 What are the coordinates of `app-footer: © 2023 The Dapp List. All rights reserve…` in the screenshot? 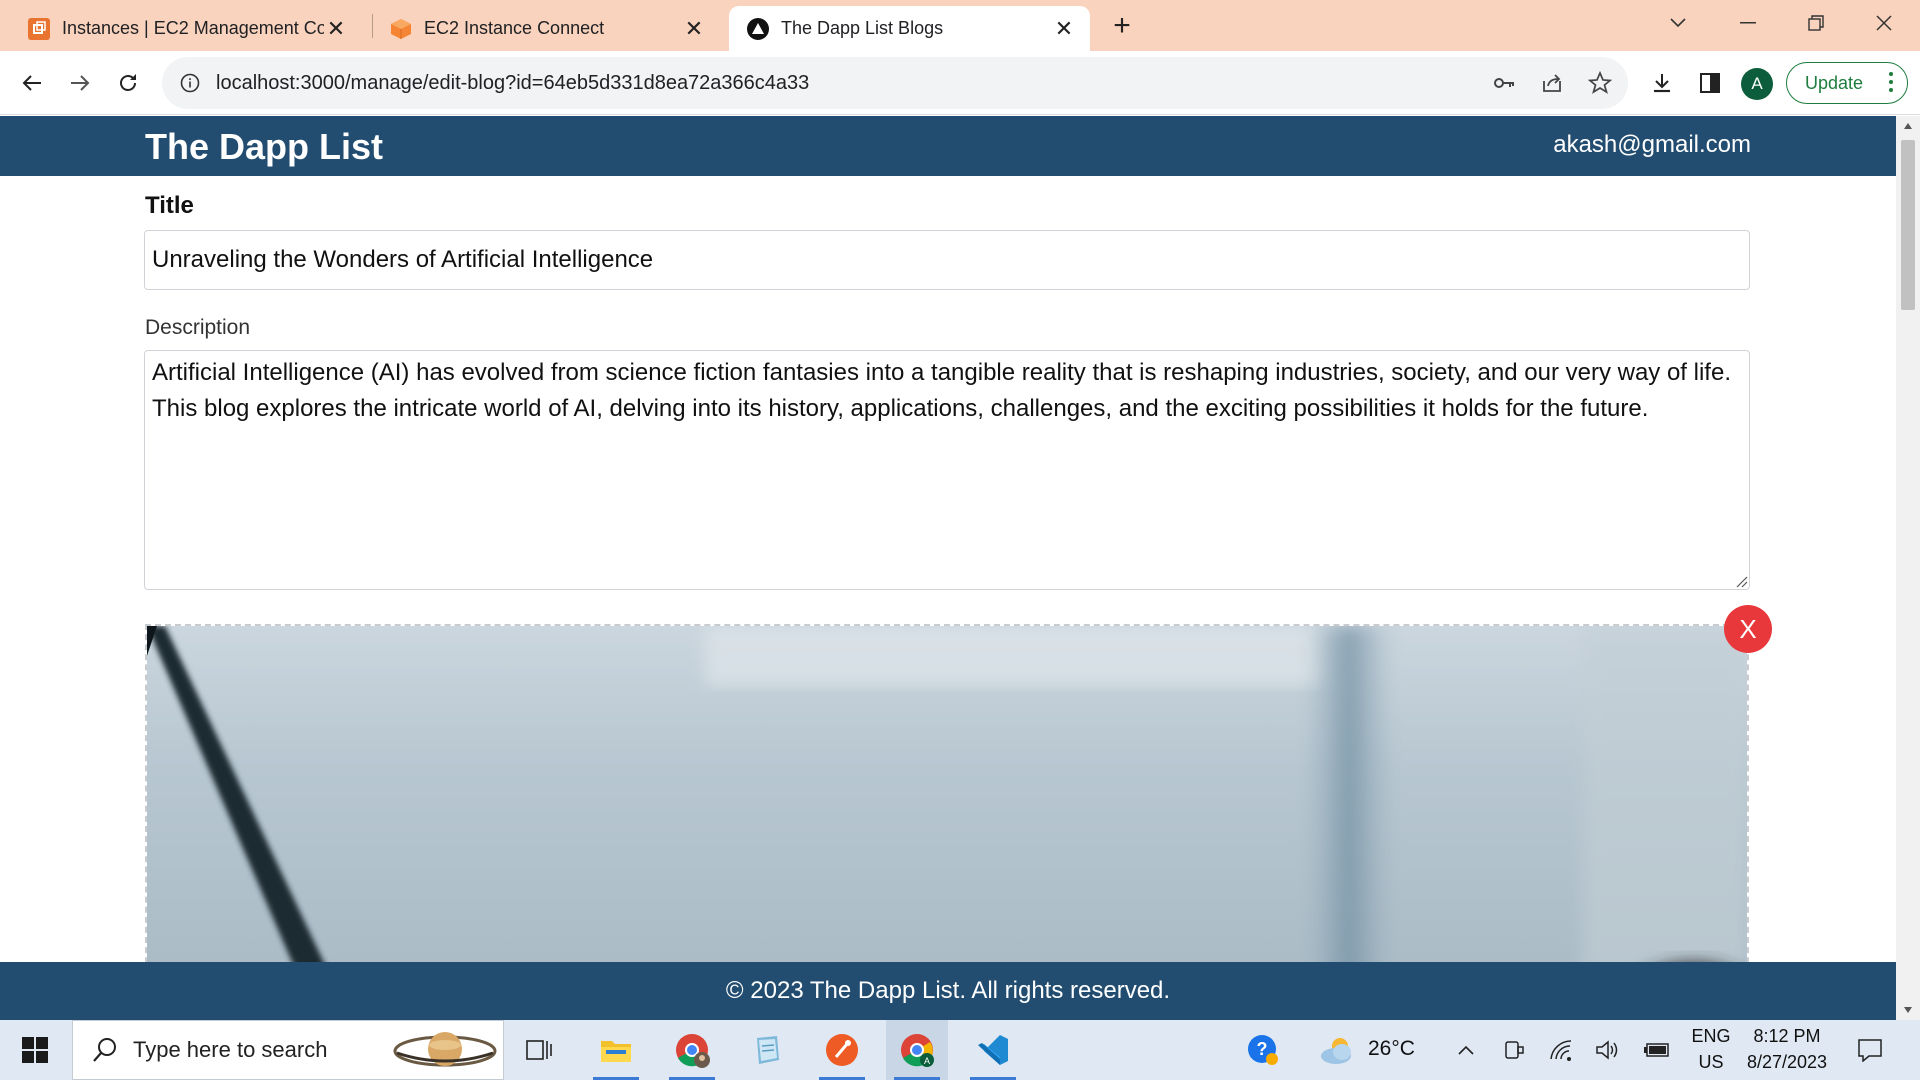 It's located at (948, 991).